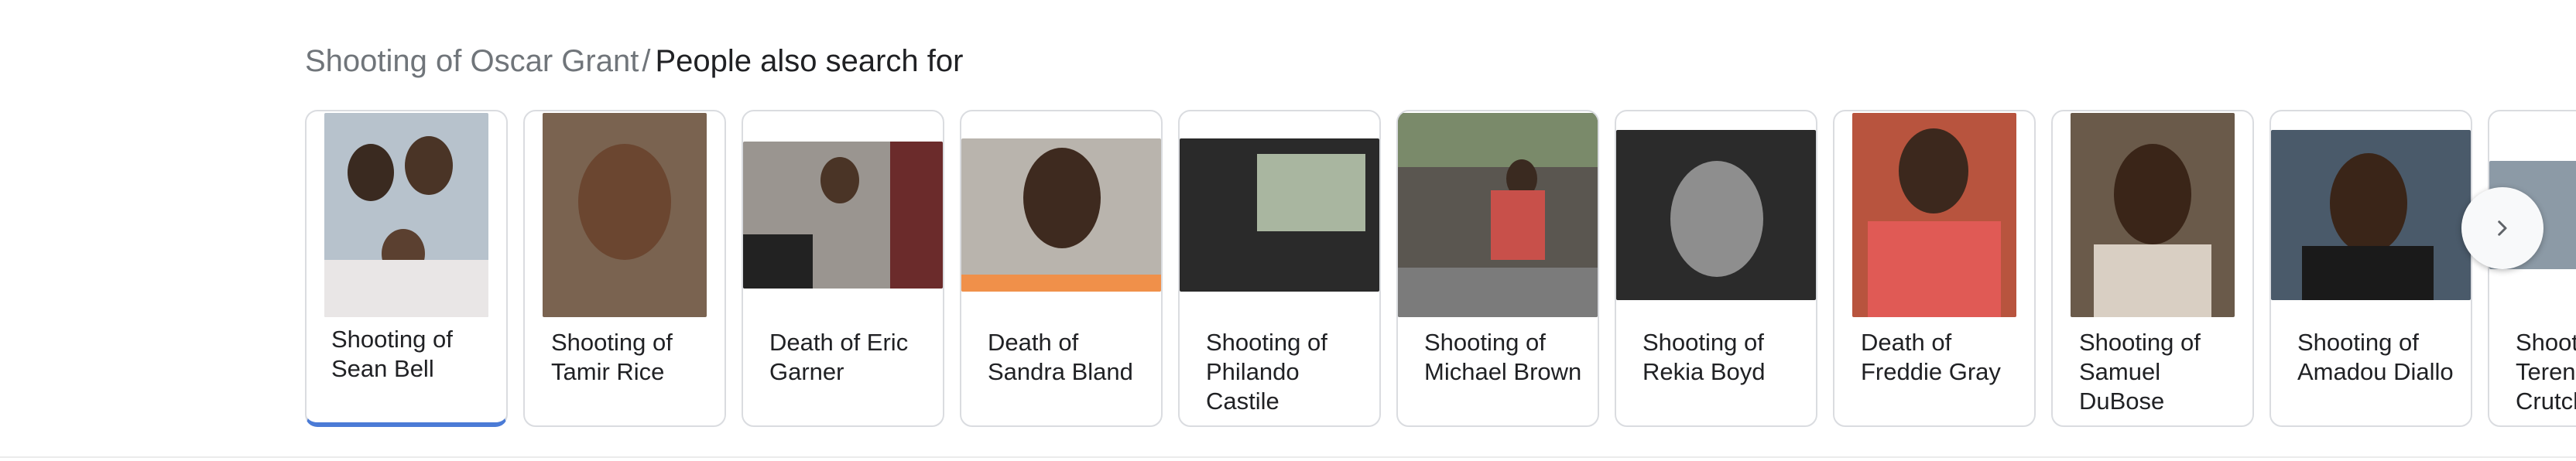 This screenshot has height=461, width=2576. I want to click on card-label: Death of Freddie Gray, so click(1931, 357).